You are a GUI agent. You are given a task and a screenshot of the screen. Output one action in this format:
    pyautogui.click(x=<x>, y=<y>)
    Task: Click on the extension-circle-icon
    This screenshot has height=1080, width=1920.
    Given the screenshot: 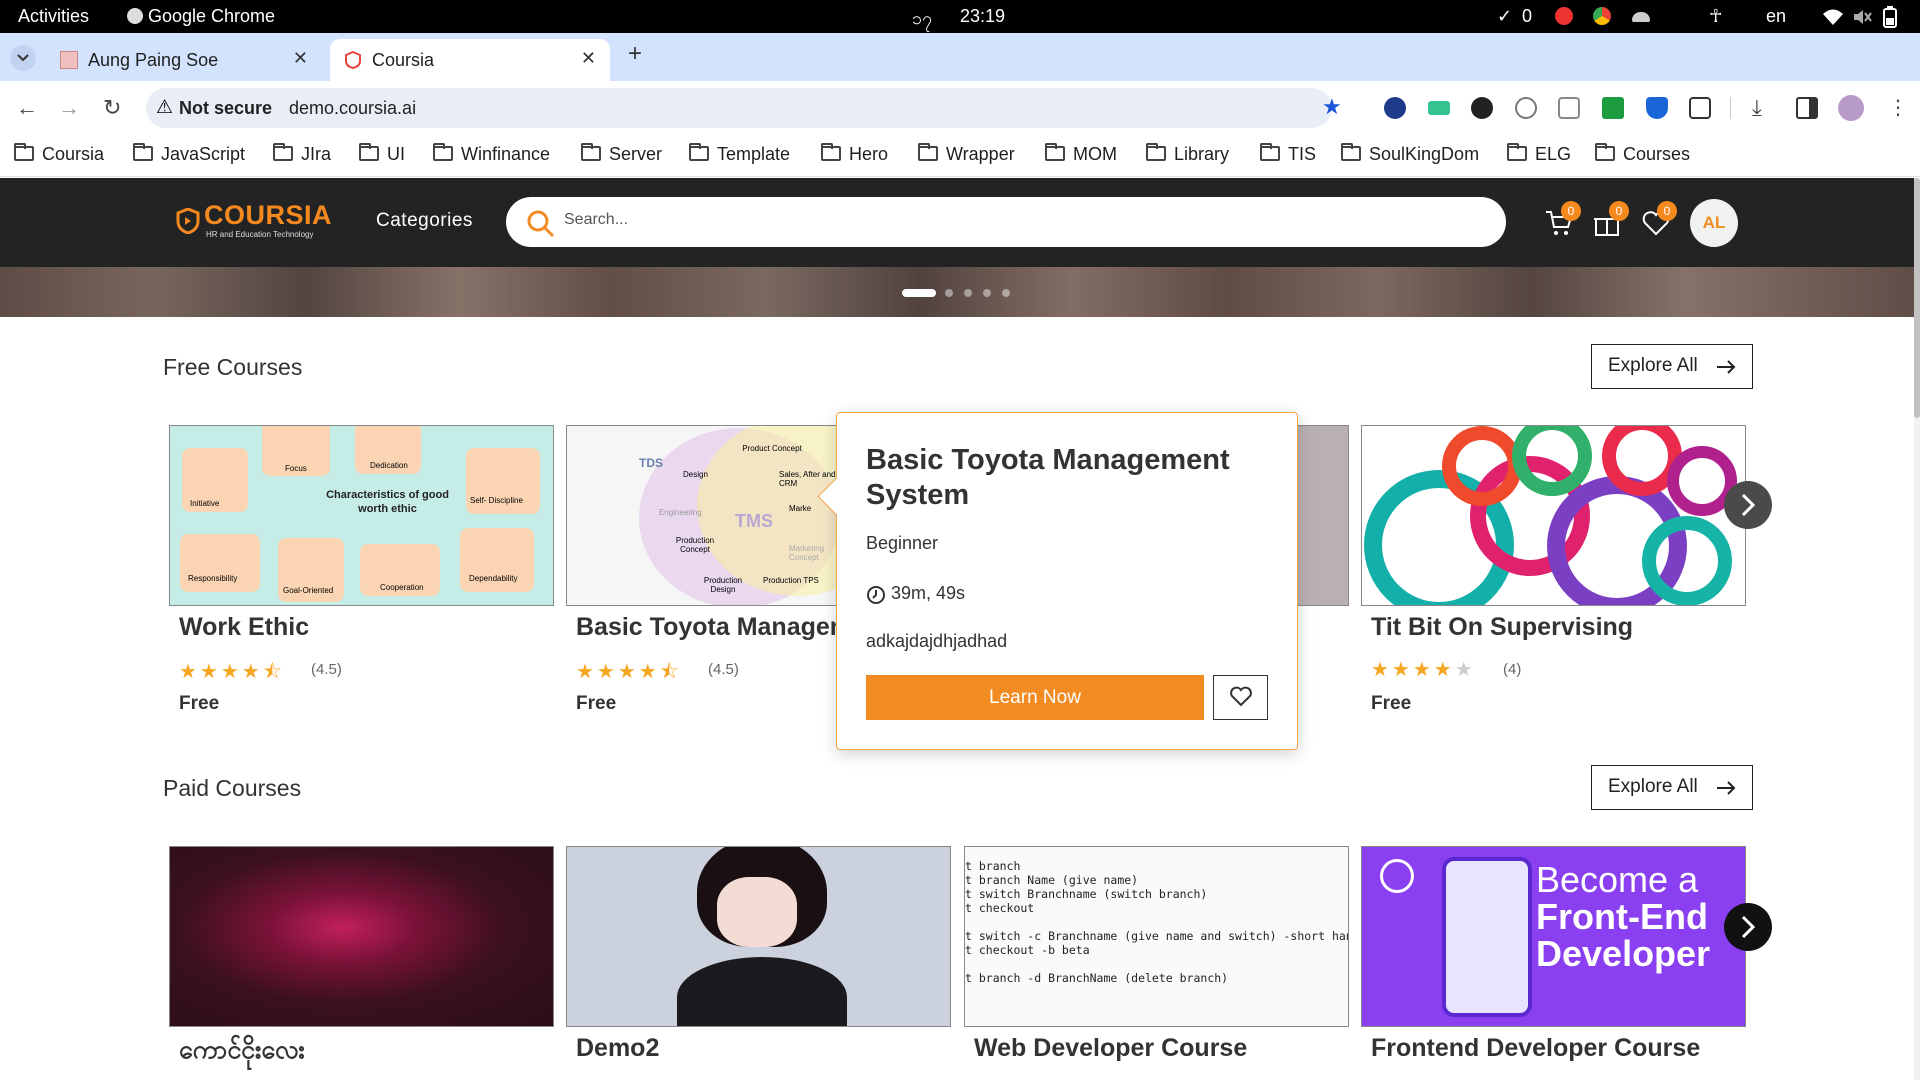 What is the action you would take?
    pyautogui.click(x=1526, y=108)
    